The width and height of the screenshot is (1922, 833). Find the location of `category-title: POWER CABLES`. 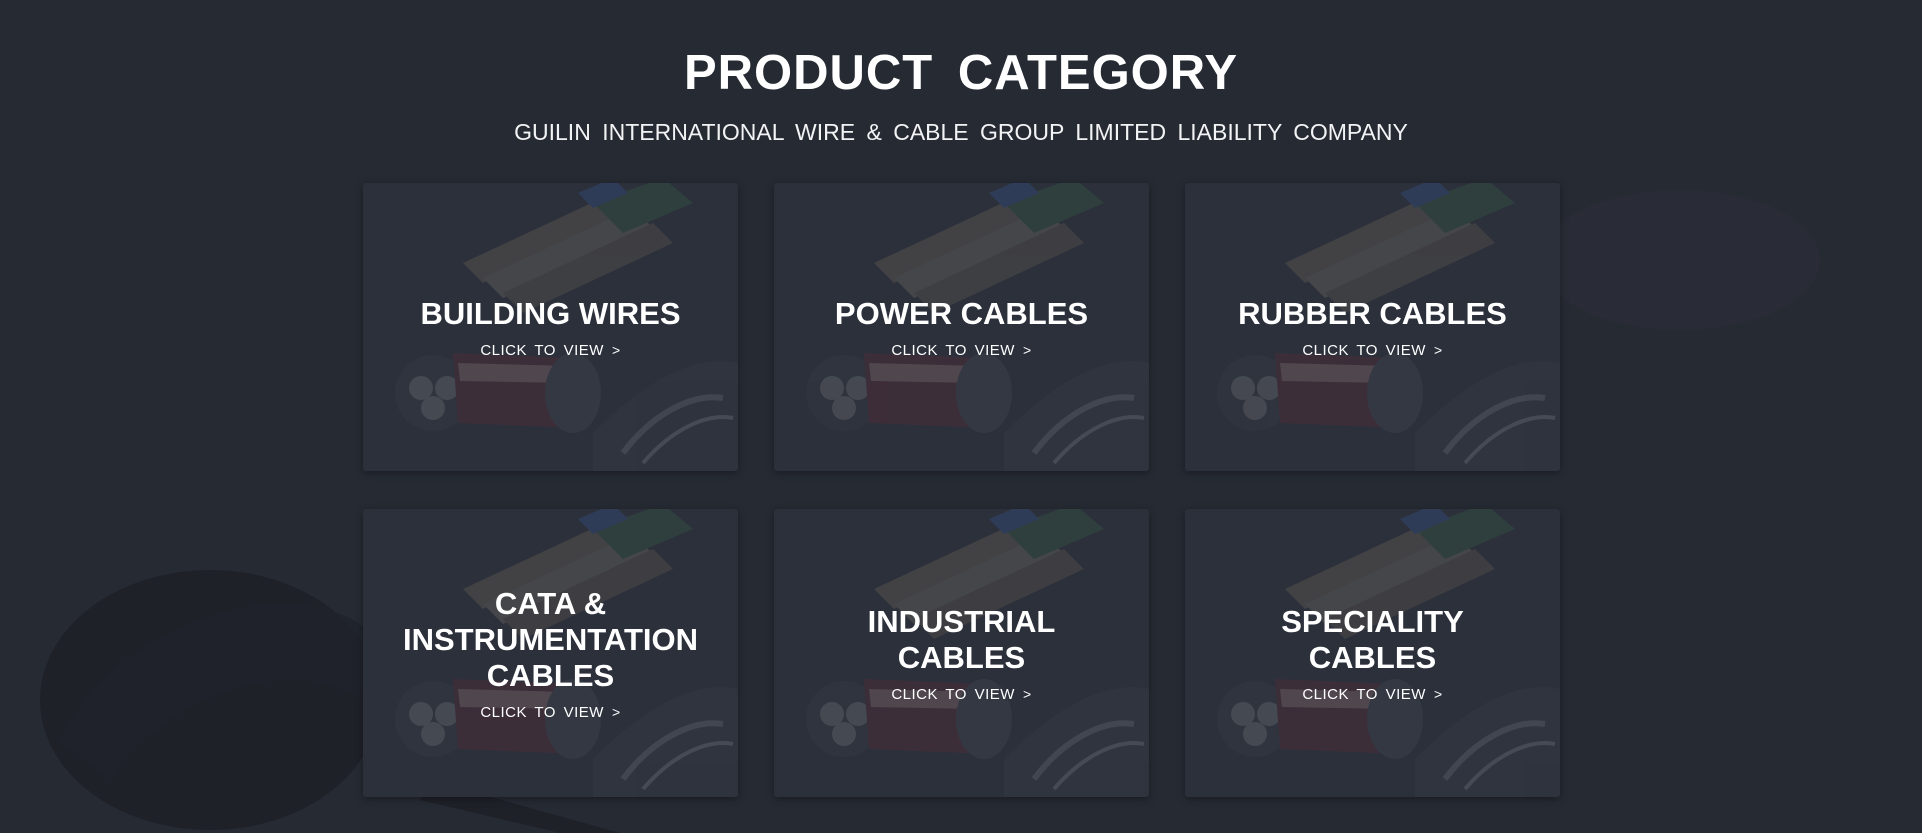

category-title: POWER CABLES is located at coordinates (961, 313).